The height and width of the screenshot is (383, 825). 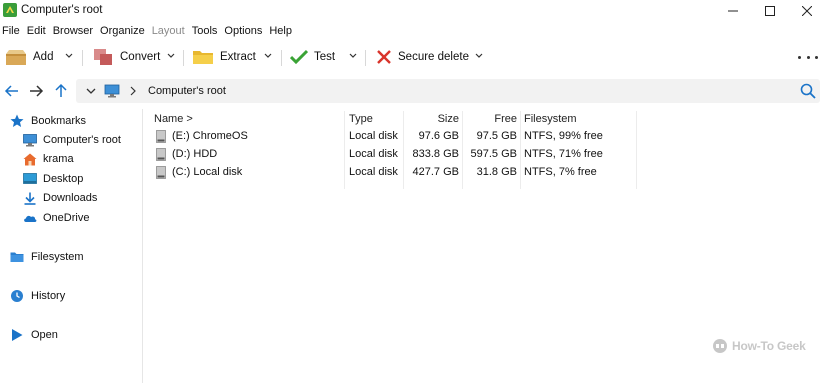 I want to click on extract-label: Extract, so click(x=238, y=57).